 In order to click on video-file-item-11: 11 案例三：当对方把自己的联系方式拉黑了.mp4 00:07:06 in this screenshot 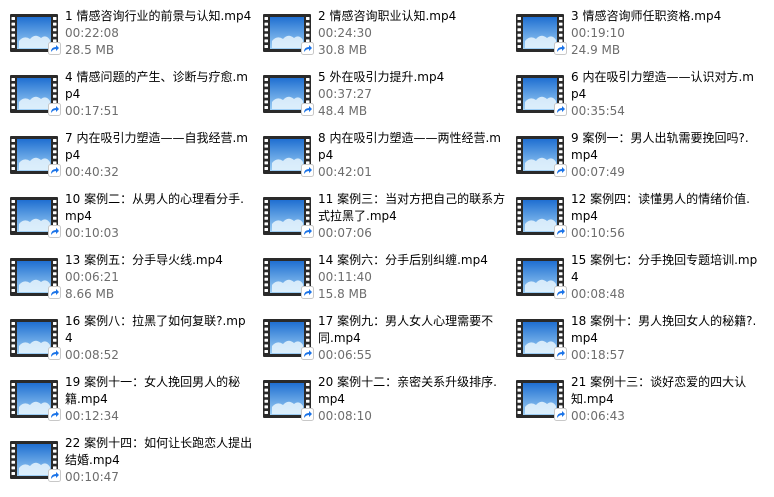, I will do `click(389, 219)`.